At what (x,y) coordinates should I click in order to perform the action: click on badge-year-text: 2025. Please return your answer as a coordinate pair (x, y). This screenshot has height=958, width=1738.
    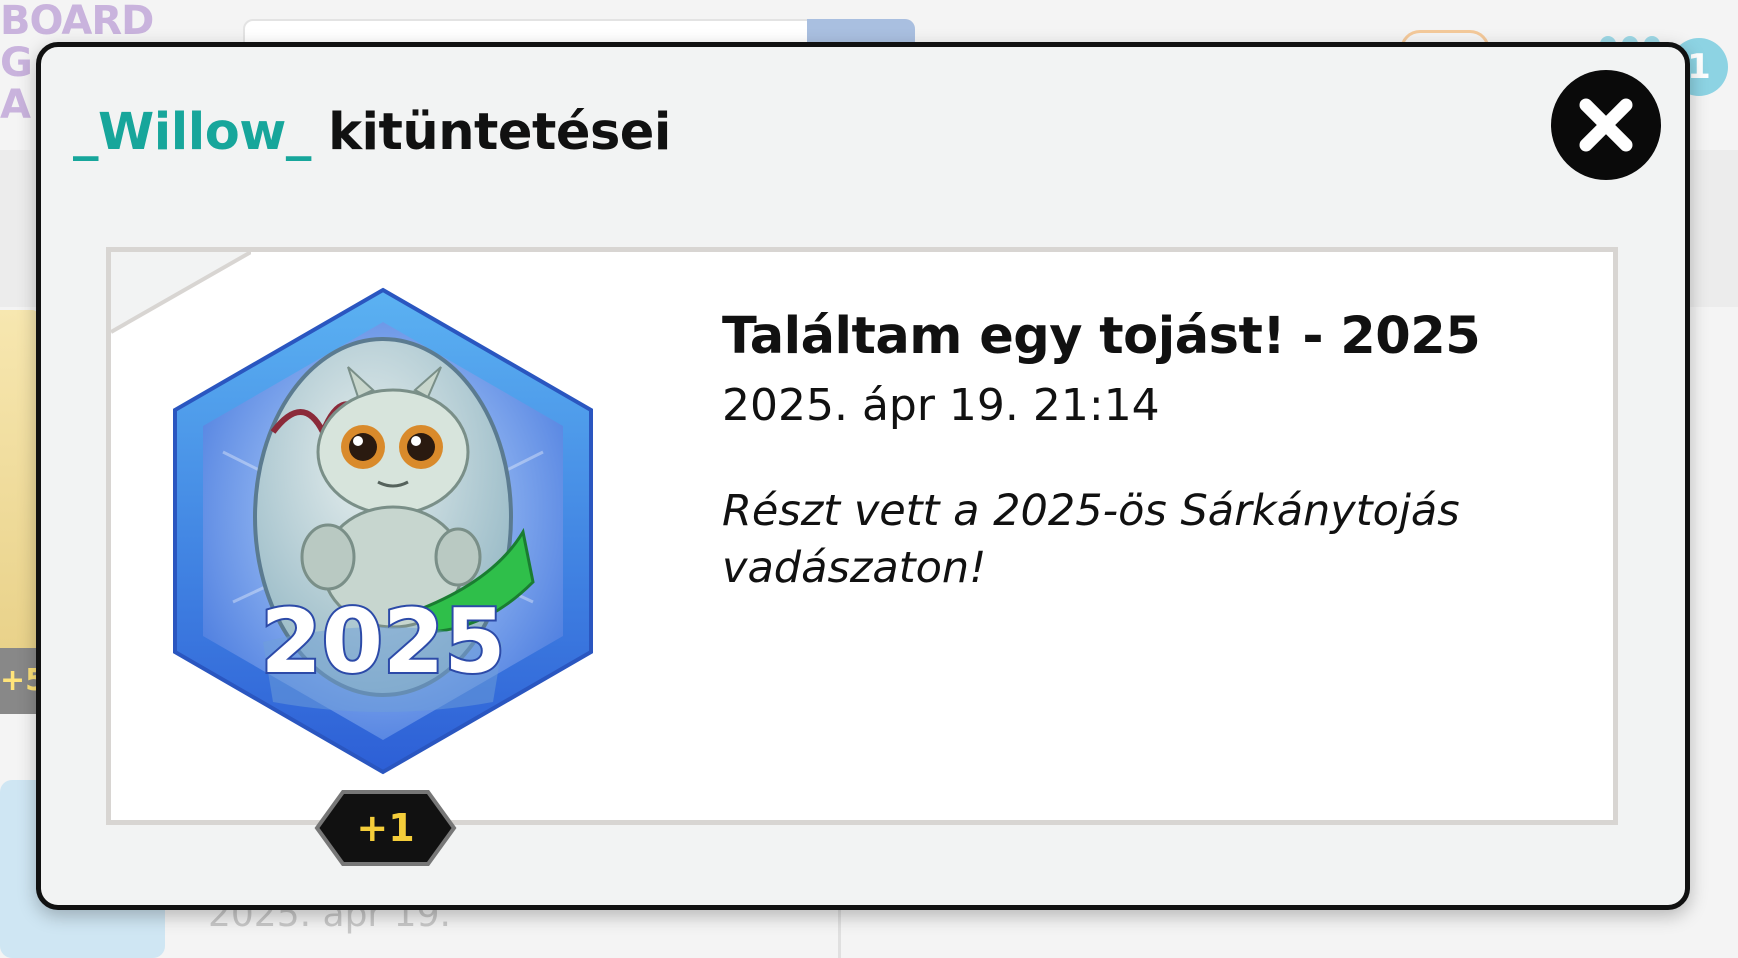
    Looking at the image, I should click on (383, 641).